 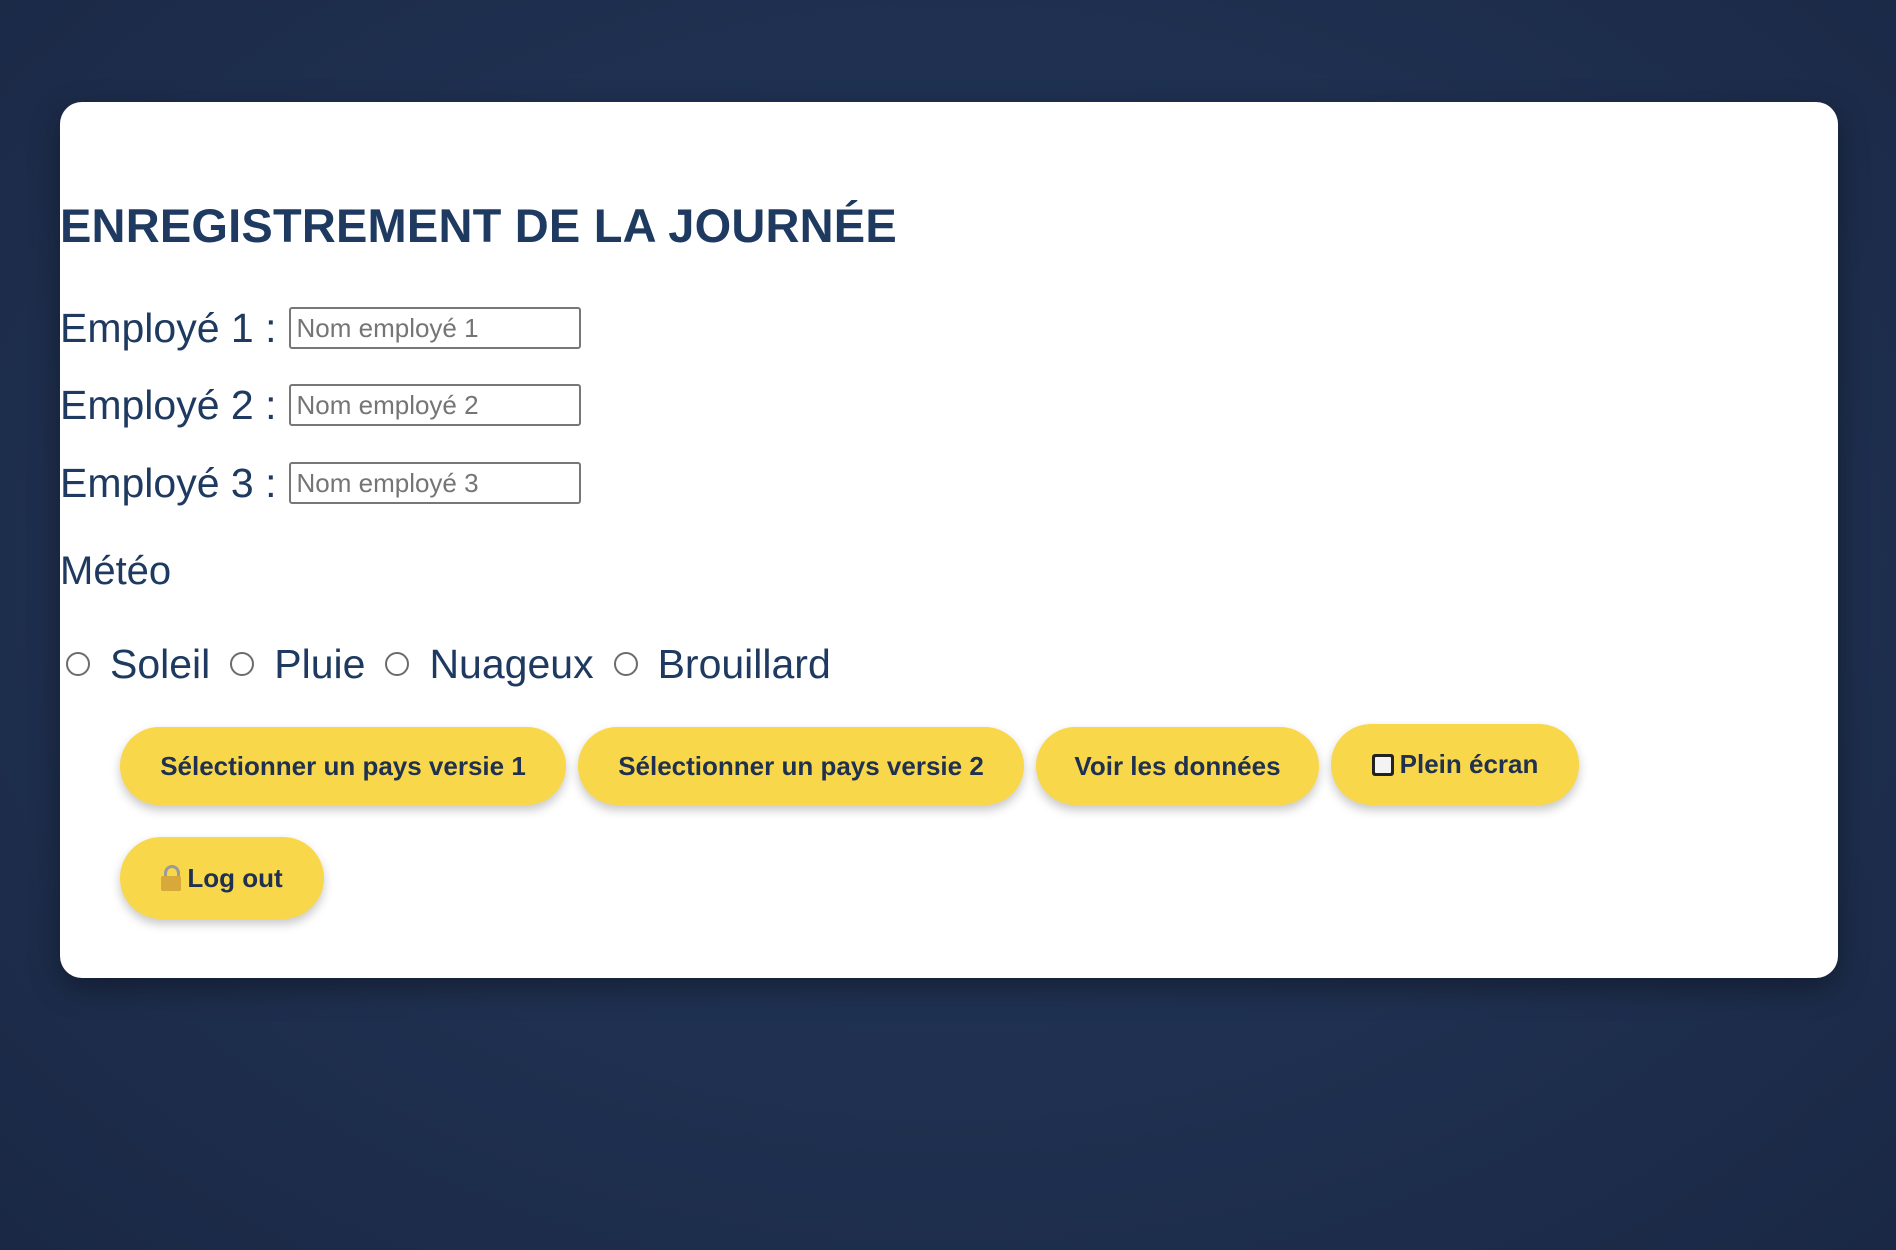 I want to click on radio-brouillard, so click(x=625, y=664).